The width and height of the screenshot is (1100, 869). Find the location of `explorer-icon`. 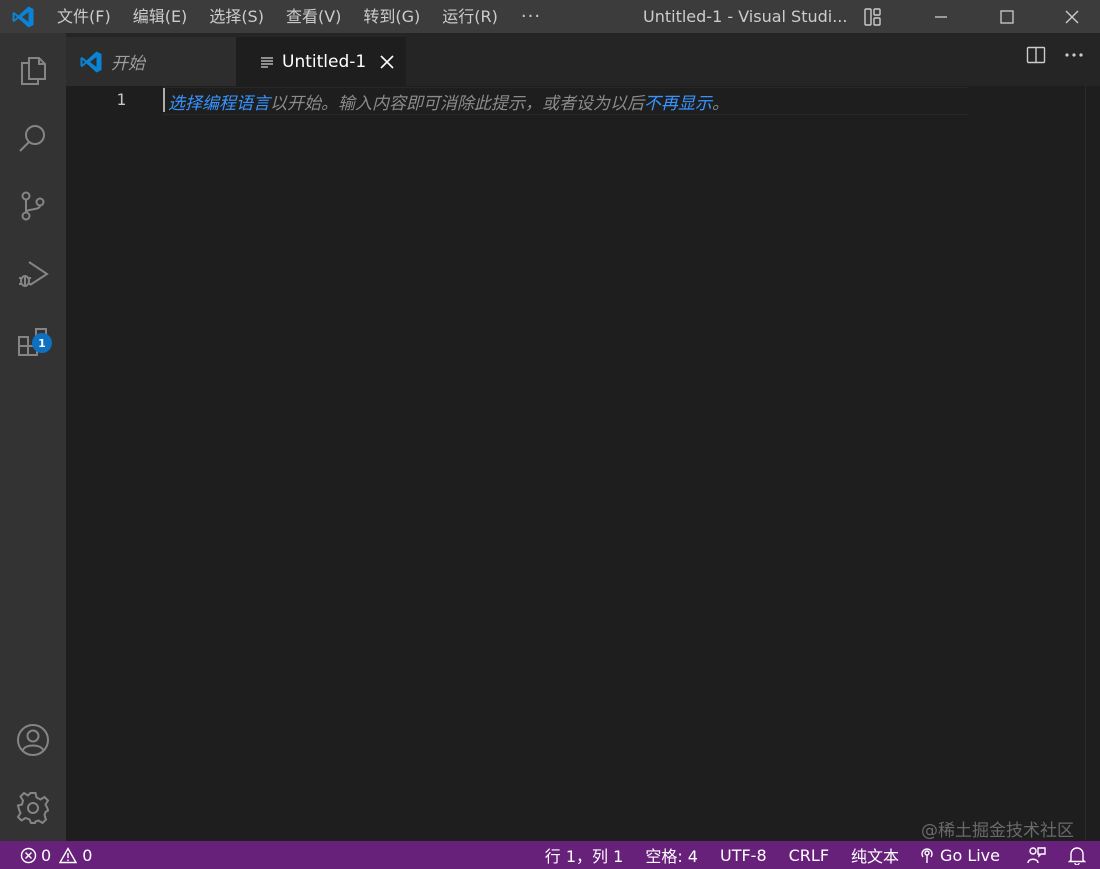

explorer-icon is located at coordinates (33, 70).